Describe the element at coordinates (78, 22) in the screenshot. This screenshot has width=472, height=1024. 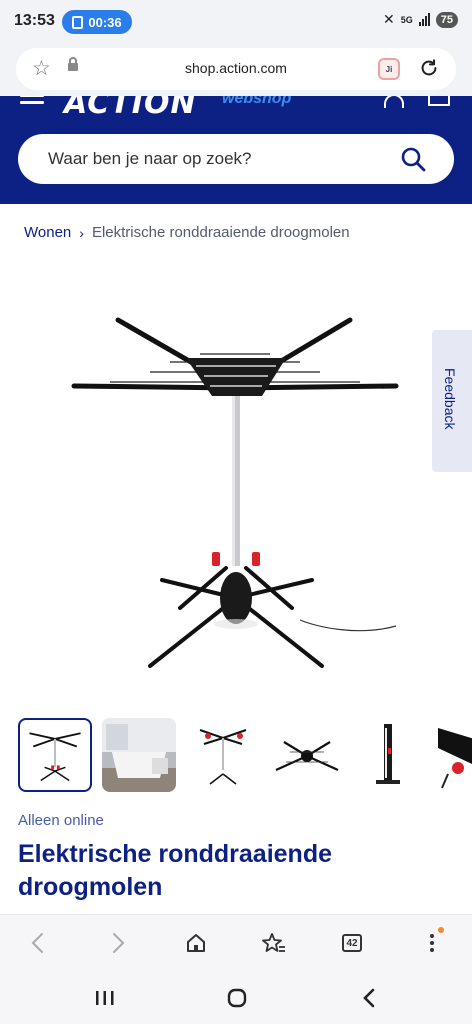
I see `timer-icon` at that location.